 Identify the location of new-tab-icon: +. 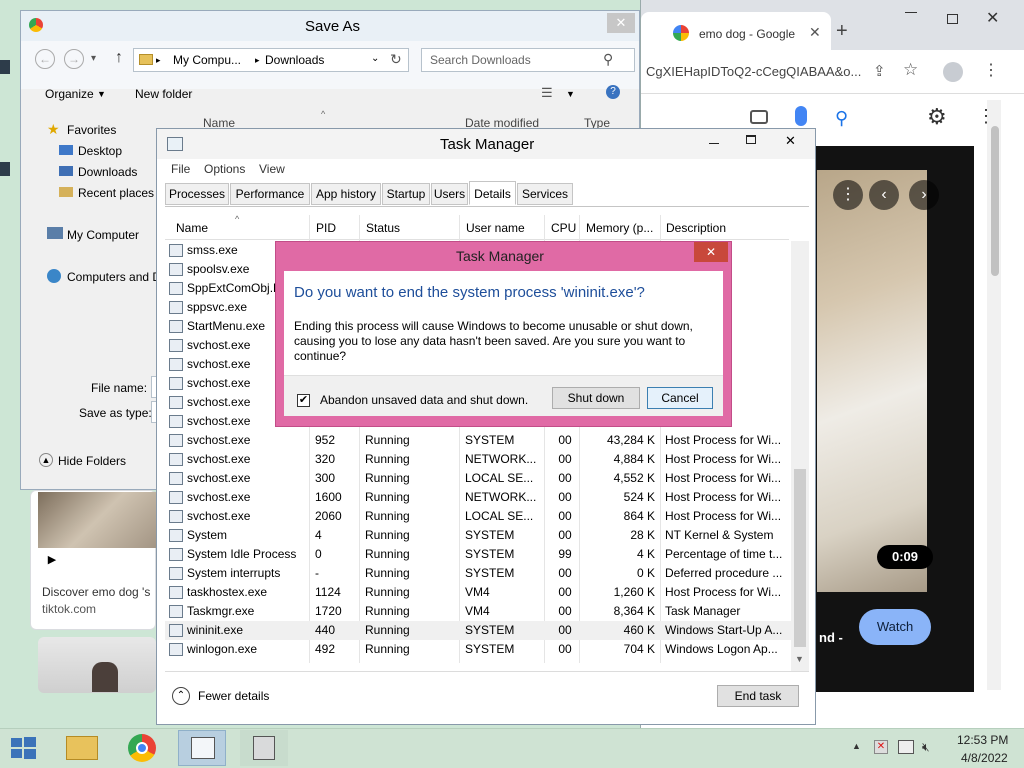
(842, 31).